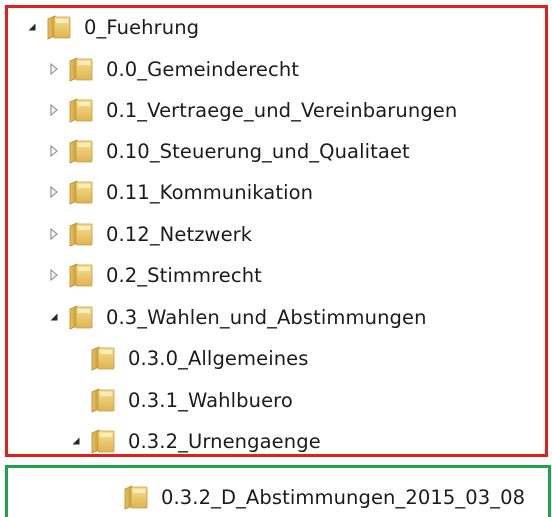  What do you see at coordinates (142, 27) in the screenshot?
I see `tree-item-label: 0_Fuehrung` at bounding box center [142, 27].